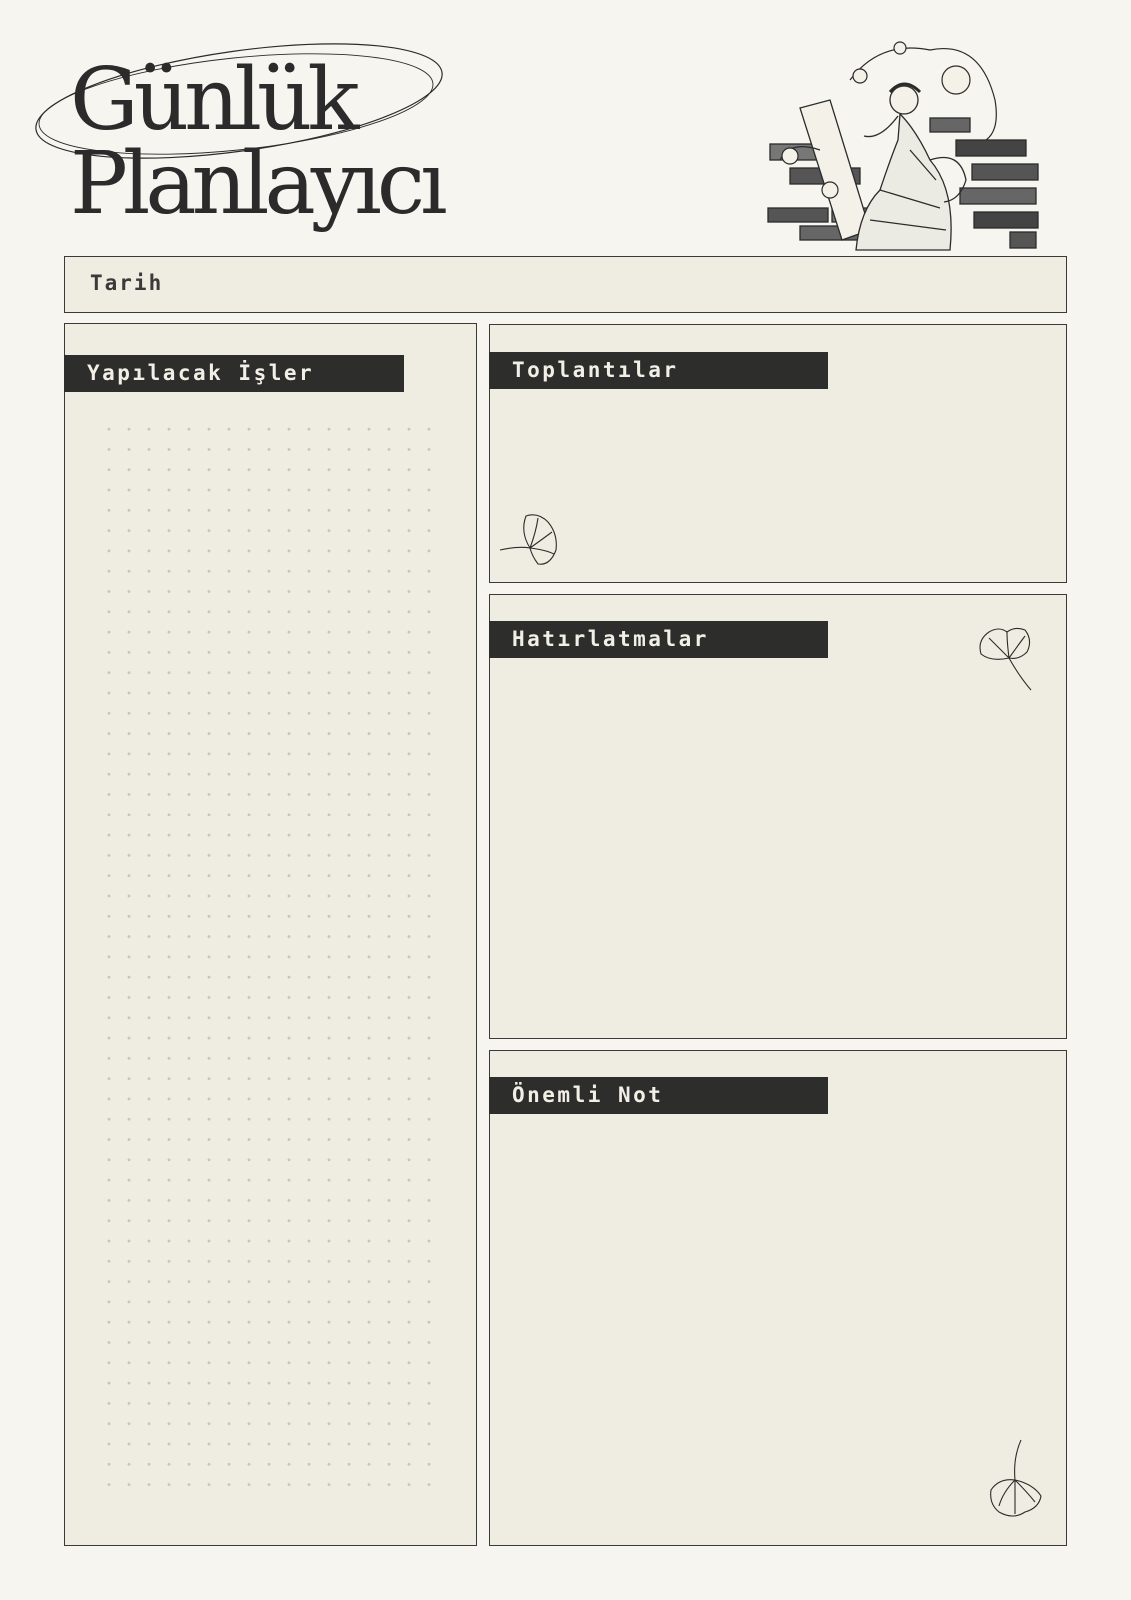 This screenshot has height=1600, width=1131. What do you see at coordinates (259, 184) in the screenshot?
I see `title-line-2: Planlayıcı` at bounding box center [259, 184].